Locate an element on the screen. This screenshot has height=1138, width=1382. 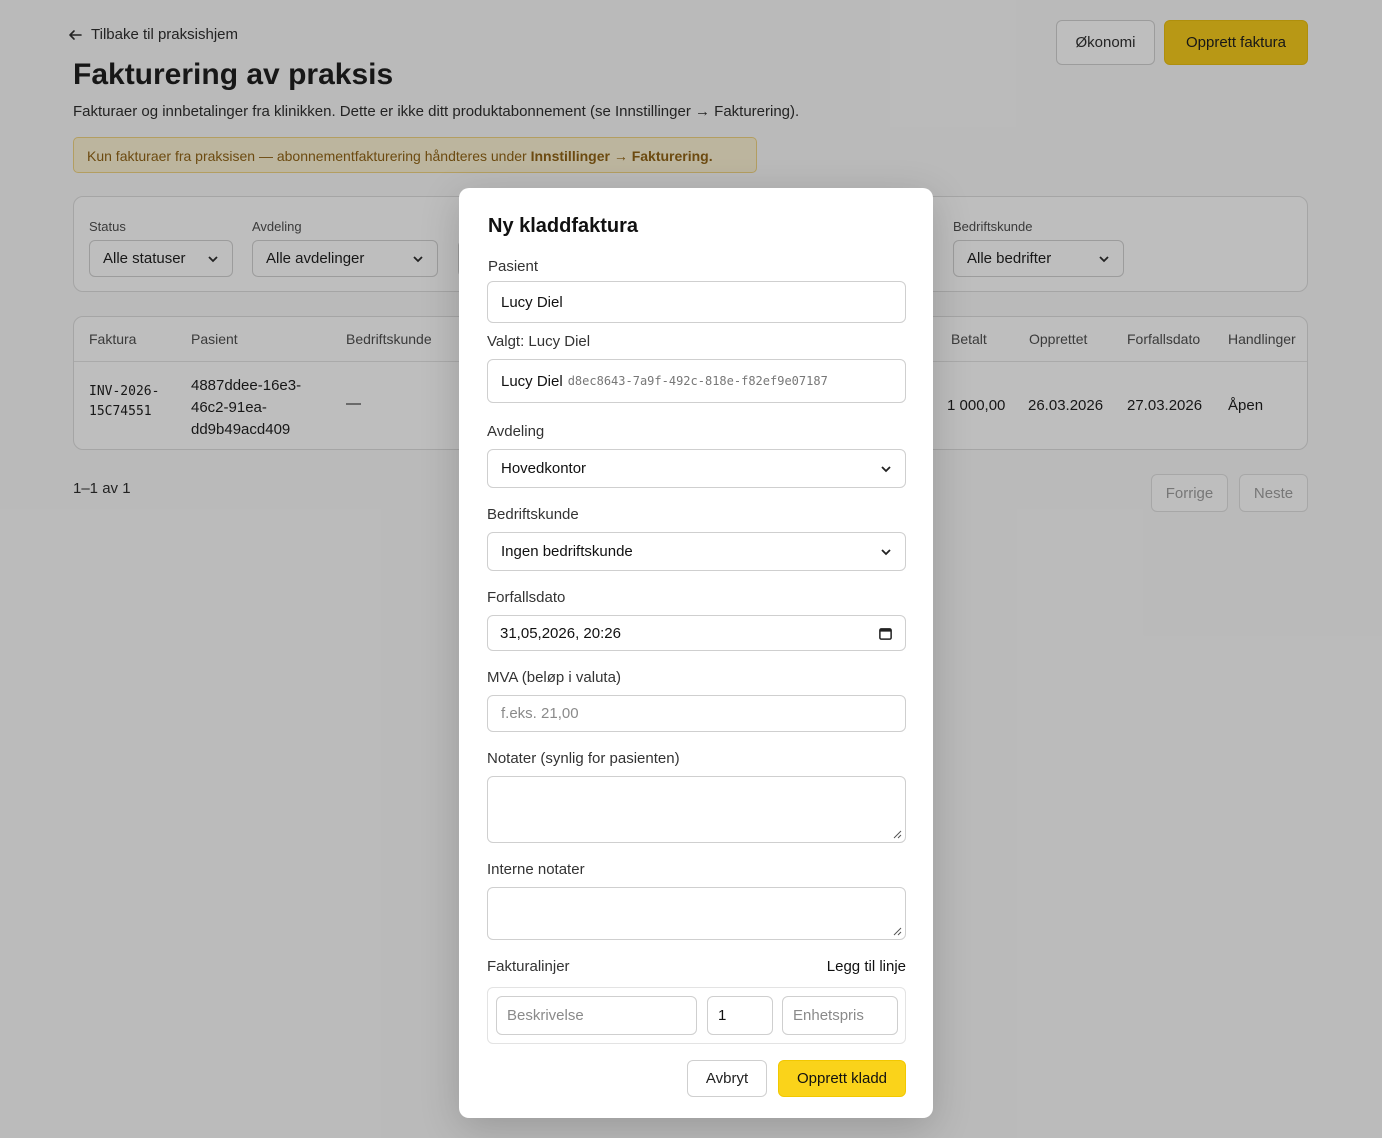
company-select: Ingen bedriftskunde is located at coordinates (696, 551).